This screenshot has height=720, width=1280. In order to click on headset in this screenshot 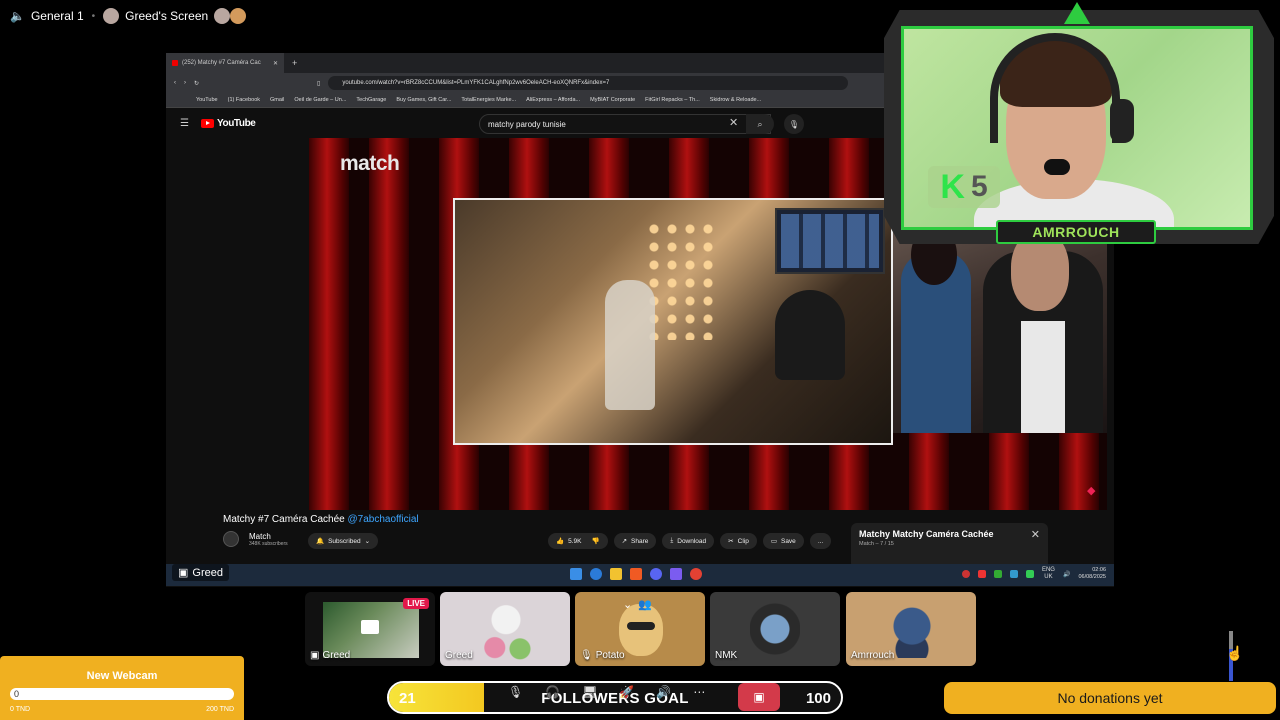, I will do `click(1055, 88)`.